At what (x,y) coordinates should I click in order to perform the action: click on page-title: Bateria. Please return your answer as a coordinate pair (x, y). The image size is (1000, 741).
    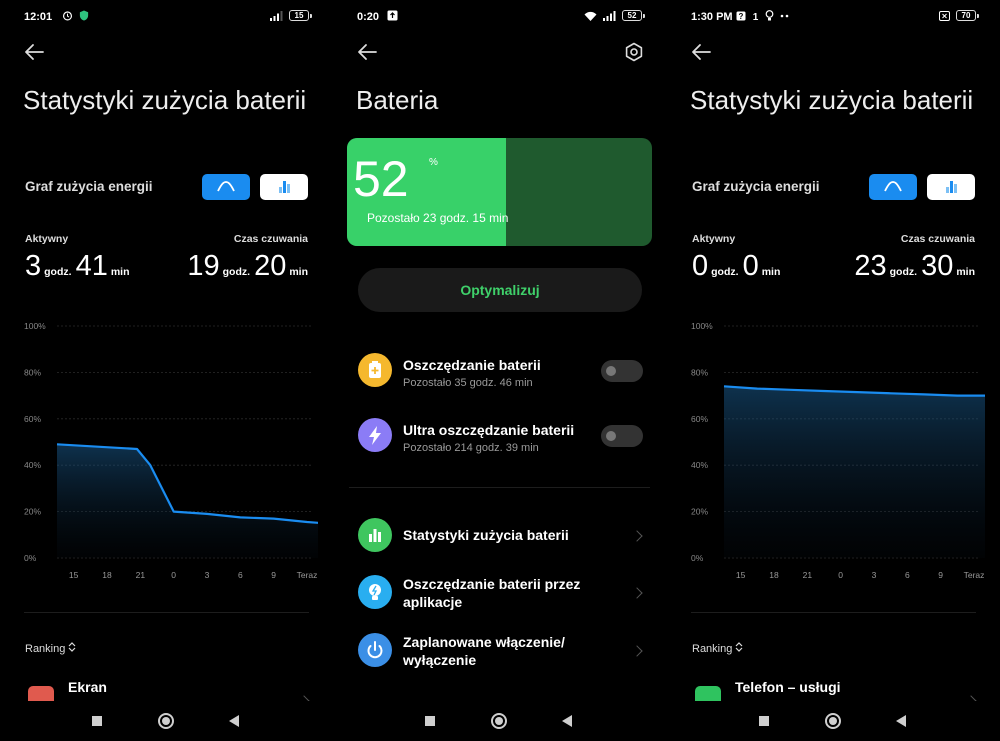
    Looking at the image, I should click on (397, 100).